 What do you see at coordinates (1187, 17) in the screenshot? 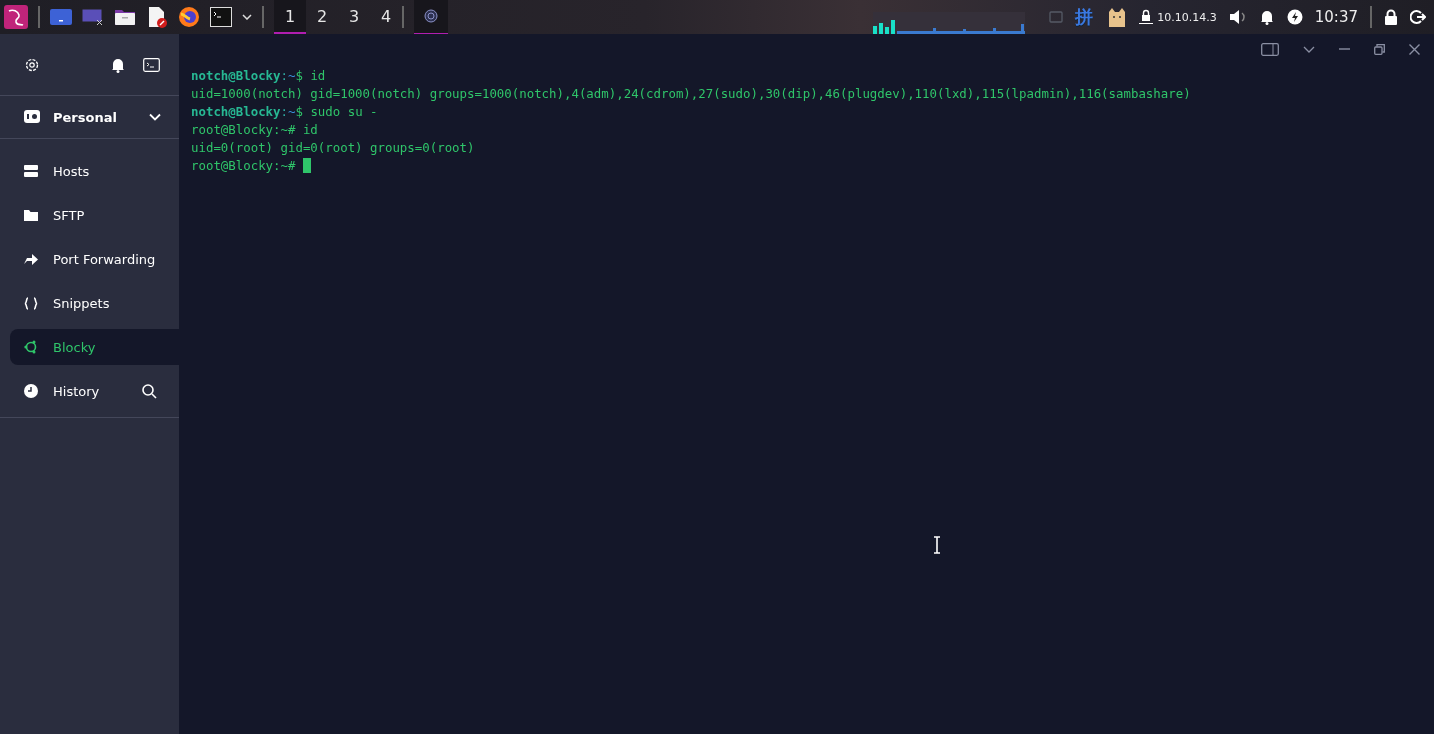
I see `ip-address: 10.10.14.3` at bounding box center [1187, 17].